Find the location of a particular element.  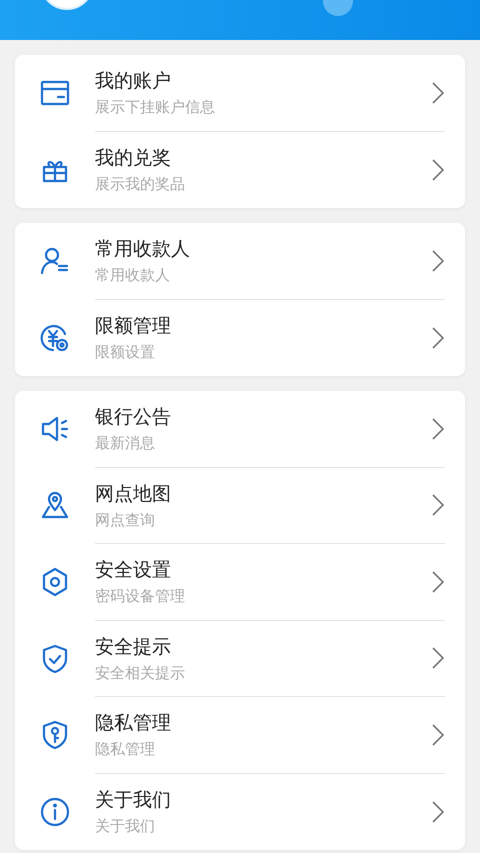

menu-item: 银行公告 最新消息 is located at coordinates (240, 429).